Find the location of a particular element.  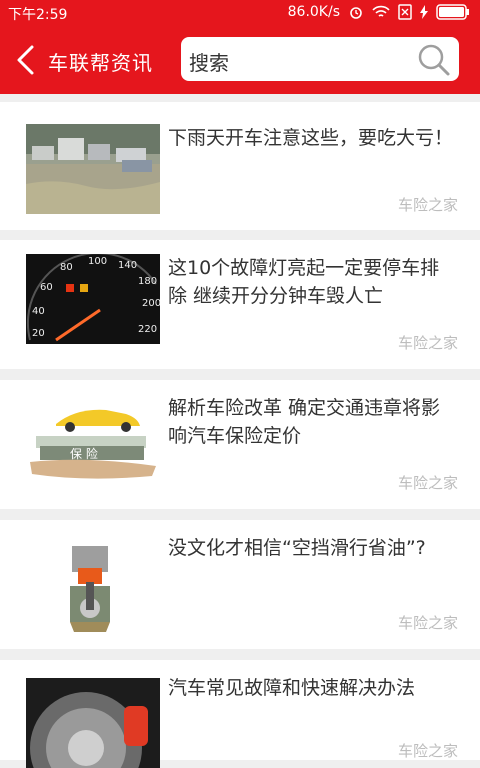

svg-text: 20 is located at coordinates (38, 333).